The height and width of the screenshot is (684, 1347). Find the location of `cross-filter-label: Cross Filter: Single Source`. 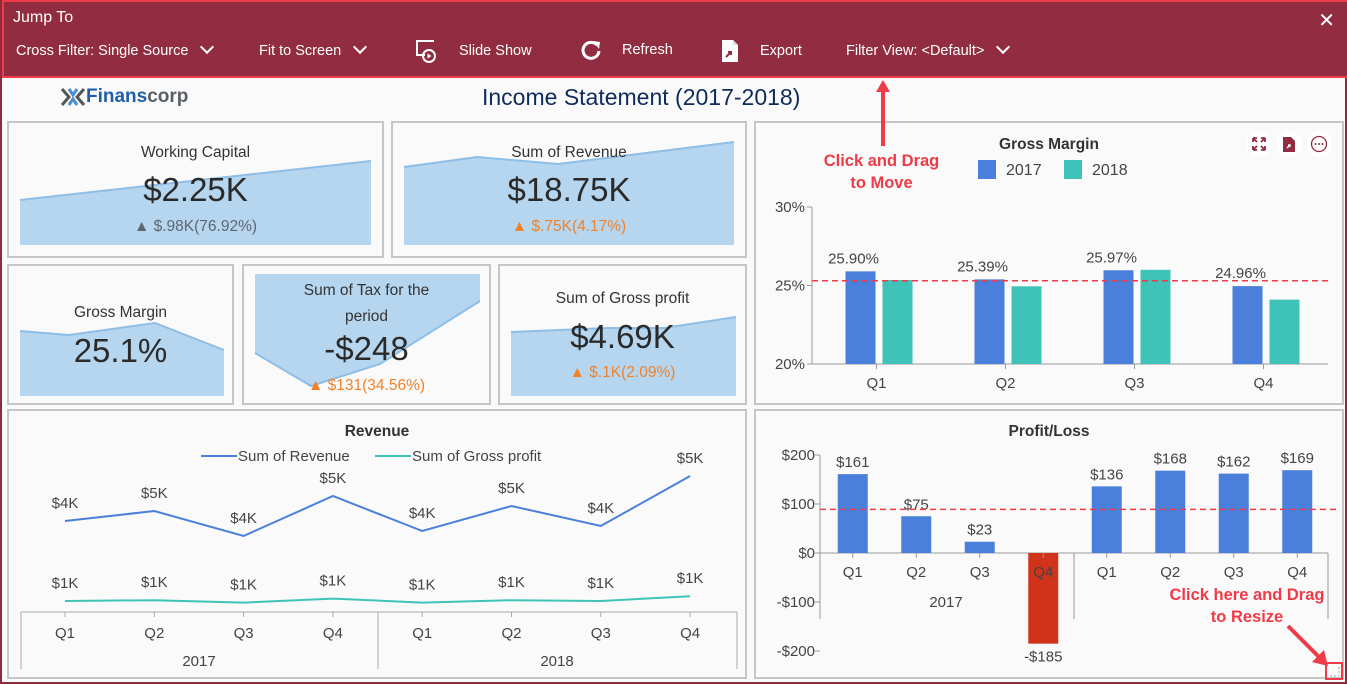

cross-filter-label: Cross Filter: Single Source is located at coordinates (102, 51).